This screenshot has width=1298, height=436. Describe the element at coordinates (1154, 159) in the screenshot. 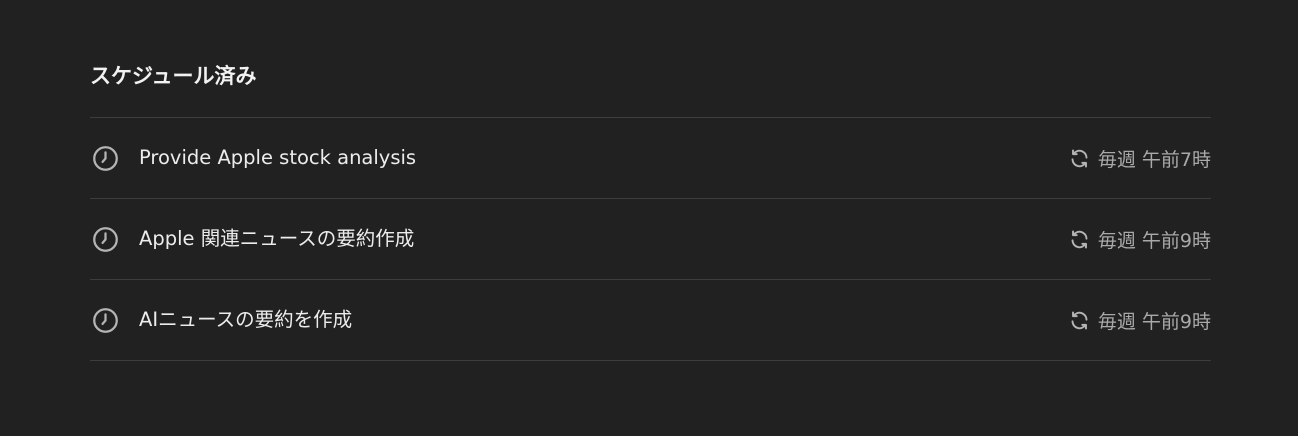

I see `schedule-label: 毎週 午前7時` at that location.